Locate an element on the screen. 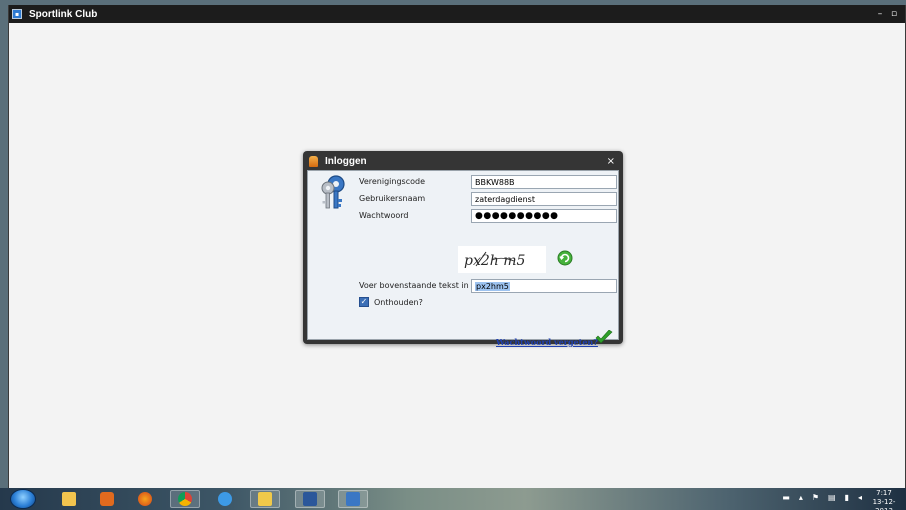 The image size is (906, 510). clock-time: 7:17 is located at coordinates (884, 493).